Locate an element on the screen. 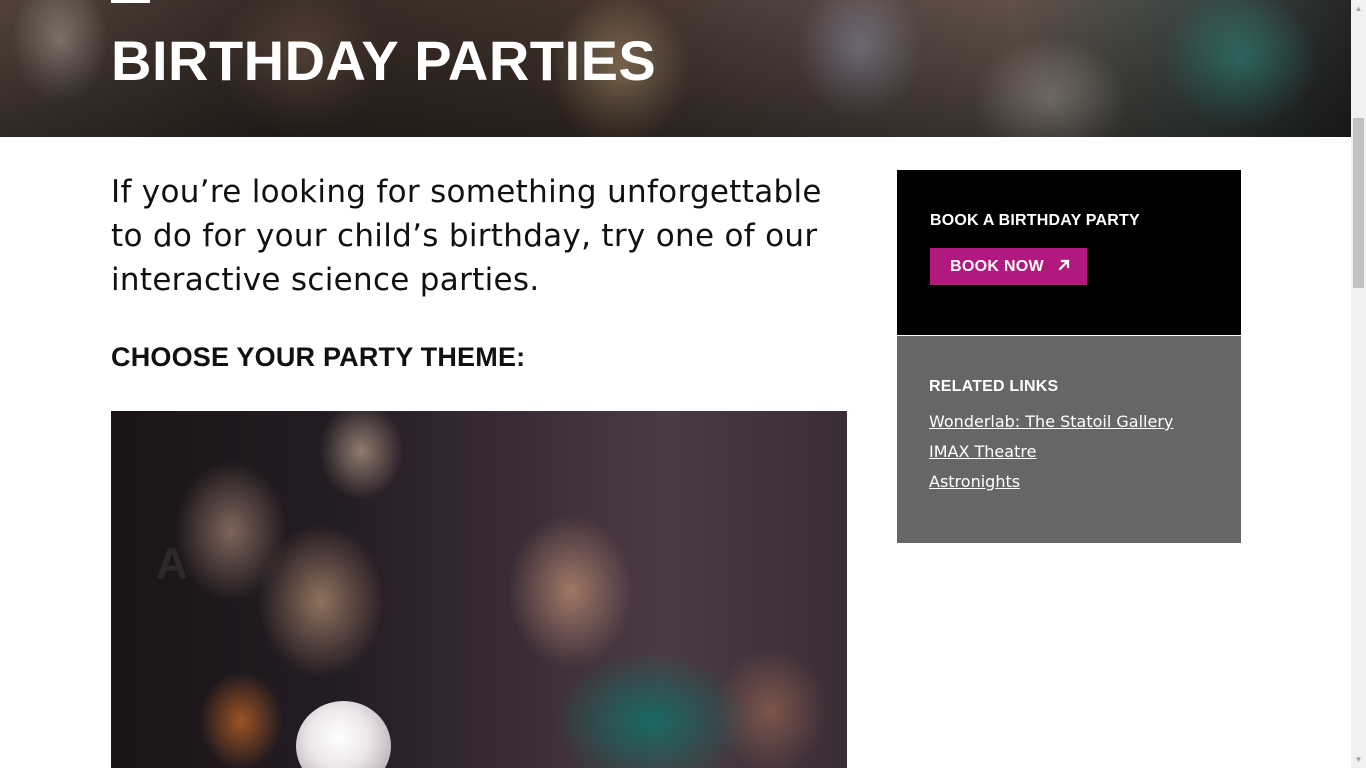 The width and height of the screenshot is (1366, 768). list-item: Wonderlab: The Statoil Gallery is located at coordinates (1051, 427).